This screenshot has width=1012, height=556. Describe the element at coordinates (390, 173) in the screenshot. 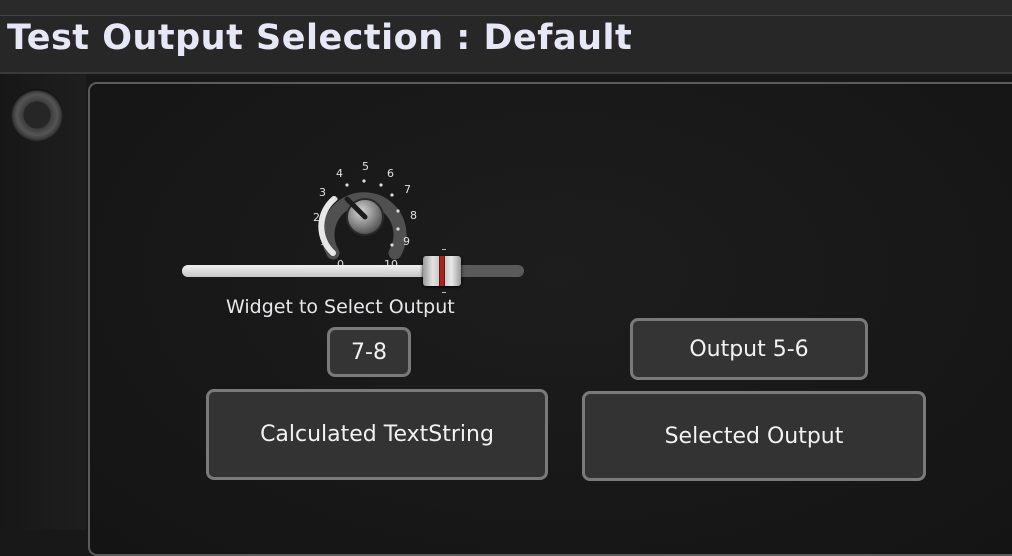

I see `knob-number-6: 6` at that location.